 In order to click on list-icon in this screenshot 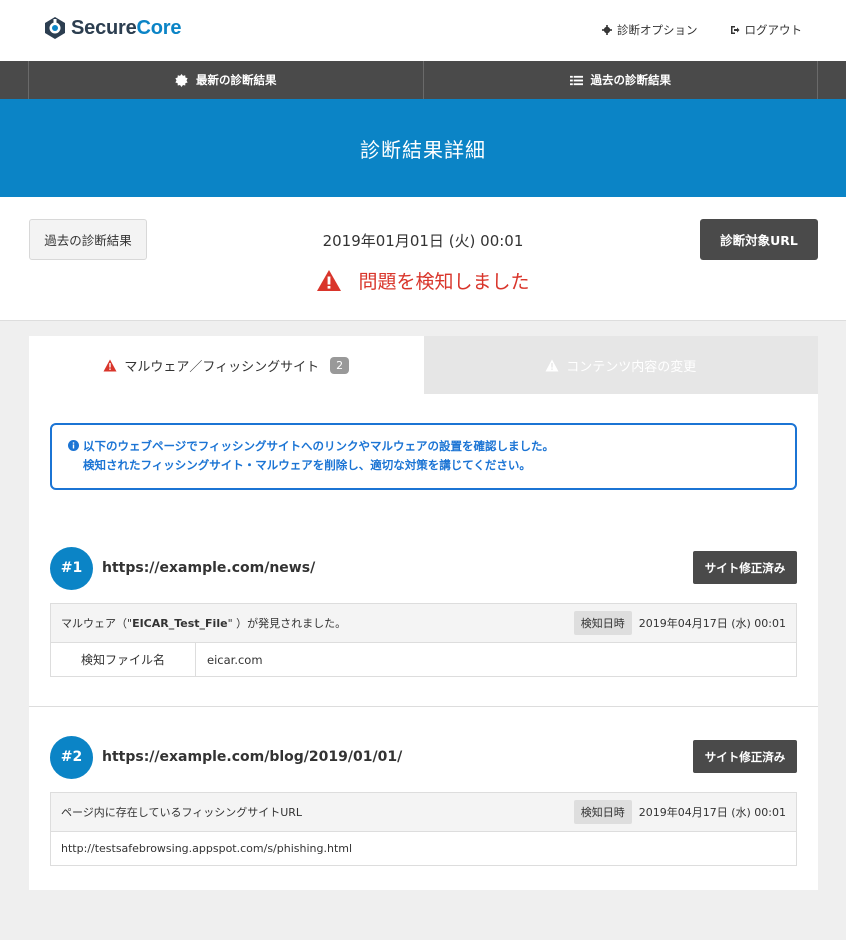, I will do `click(576, 80)`.